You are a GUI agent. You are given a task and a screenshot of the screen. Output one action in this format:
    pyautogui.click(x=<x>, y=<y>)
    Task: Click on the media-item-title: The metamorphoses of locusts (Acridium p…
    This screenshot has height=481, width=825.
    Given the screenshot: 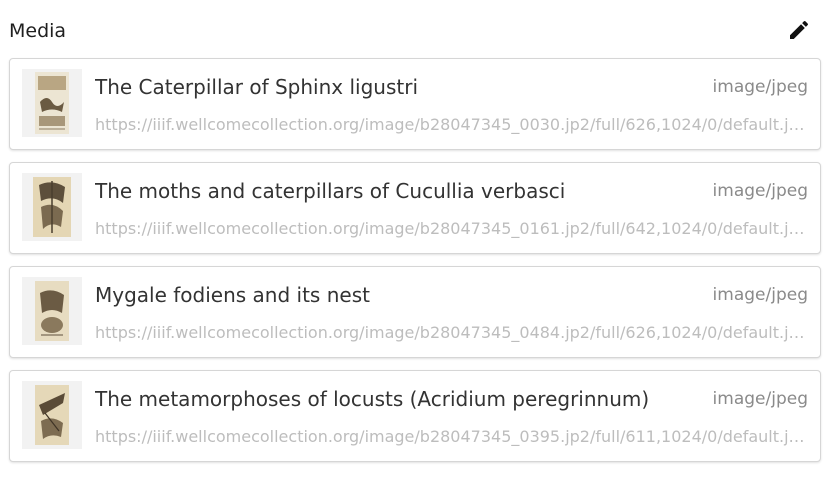 What is the action you would take?
    pyautogui.click(x=372, y=399)
    